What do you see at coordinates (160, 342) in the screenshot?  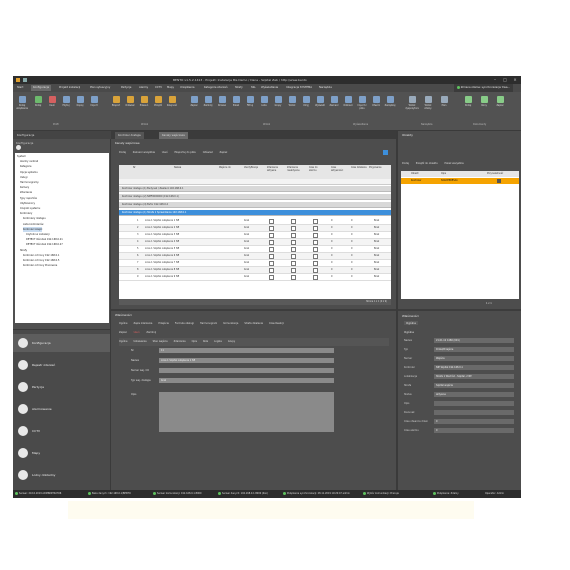 I see `detail-subtab: Stan wejścia` at bounding box center [160, 342].